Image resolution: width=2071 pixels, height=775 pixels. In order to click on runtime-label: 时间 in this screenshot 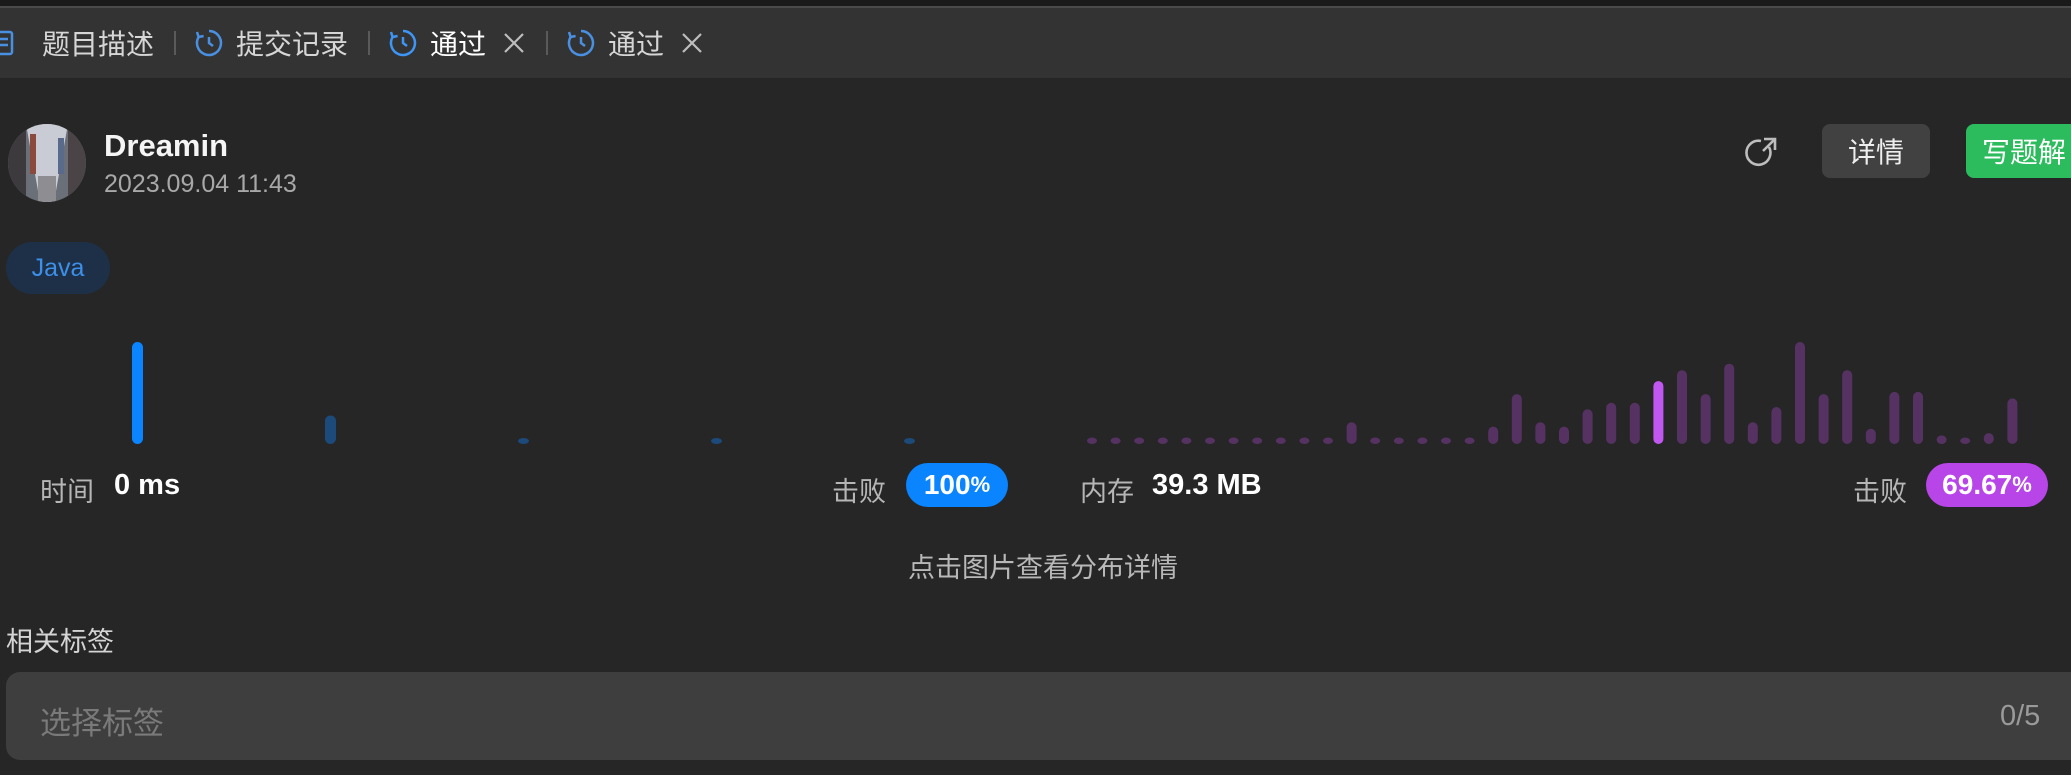, I will do `click(67, 492)`.